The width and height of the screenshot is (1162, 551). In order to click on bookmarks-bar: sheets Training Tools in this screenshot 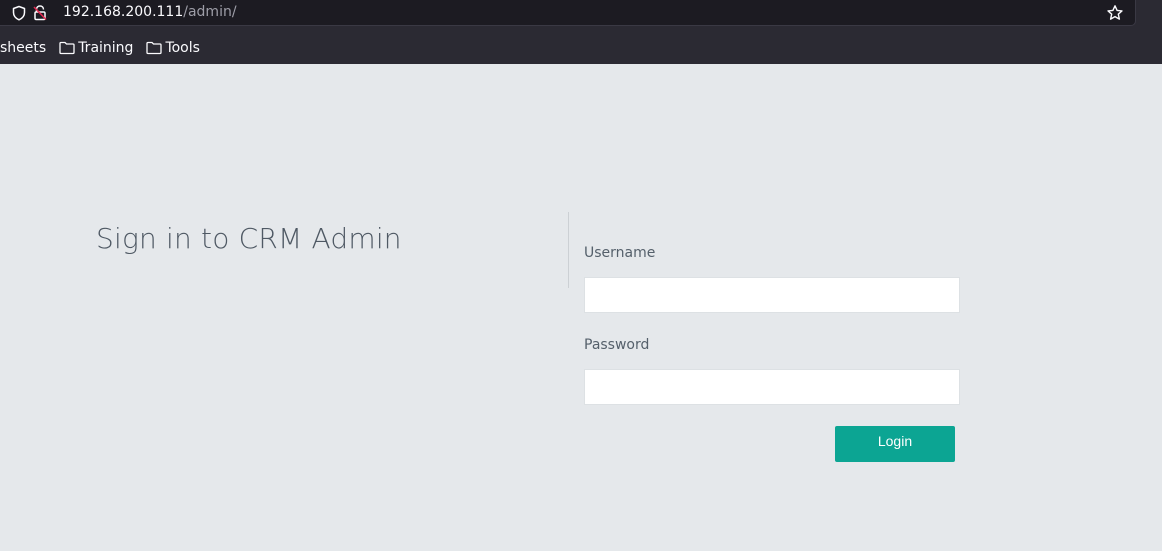, I will do `click(106, 48)`.